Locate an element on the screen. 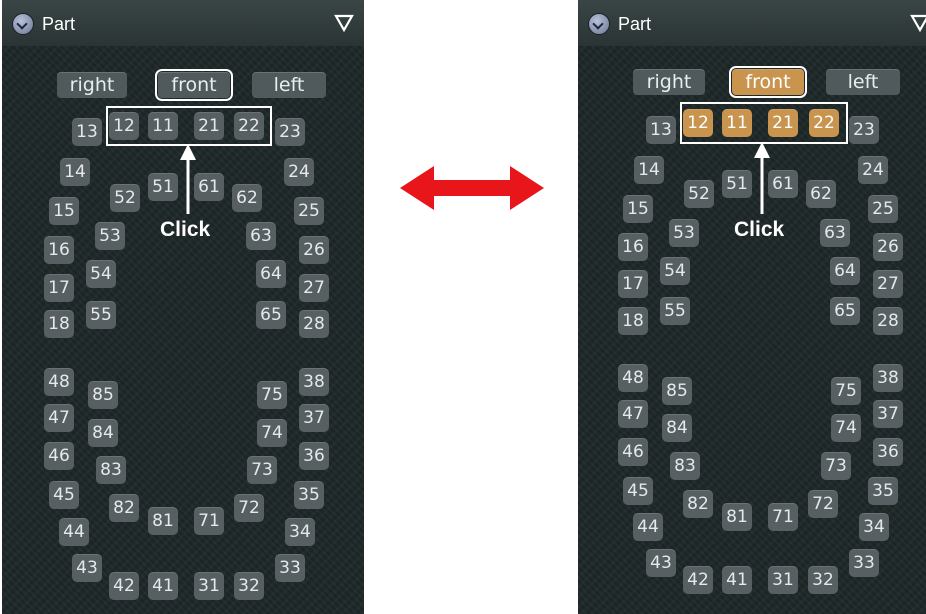  view-front-button: front is located at coordinates (194, 85).